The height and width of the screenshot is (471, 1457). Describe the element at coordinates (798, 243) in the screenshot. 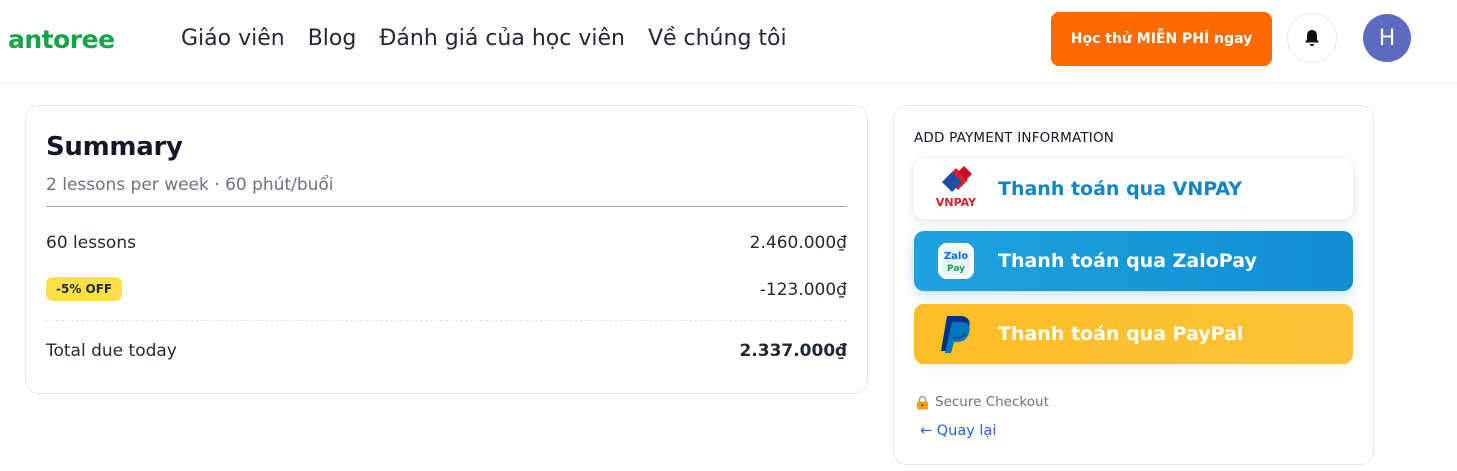

I see `lessons-price: 2.460.000₫` at that location.